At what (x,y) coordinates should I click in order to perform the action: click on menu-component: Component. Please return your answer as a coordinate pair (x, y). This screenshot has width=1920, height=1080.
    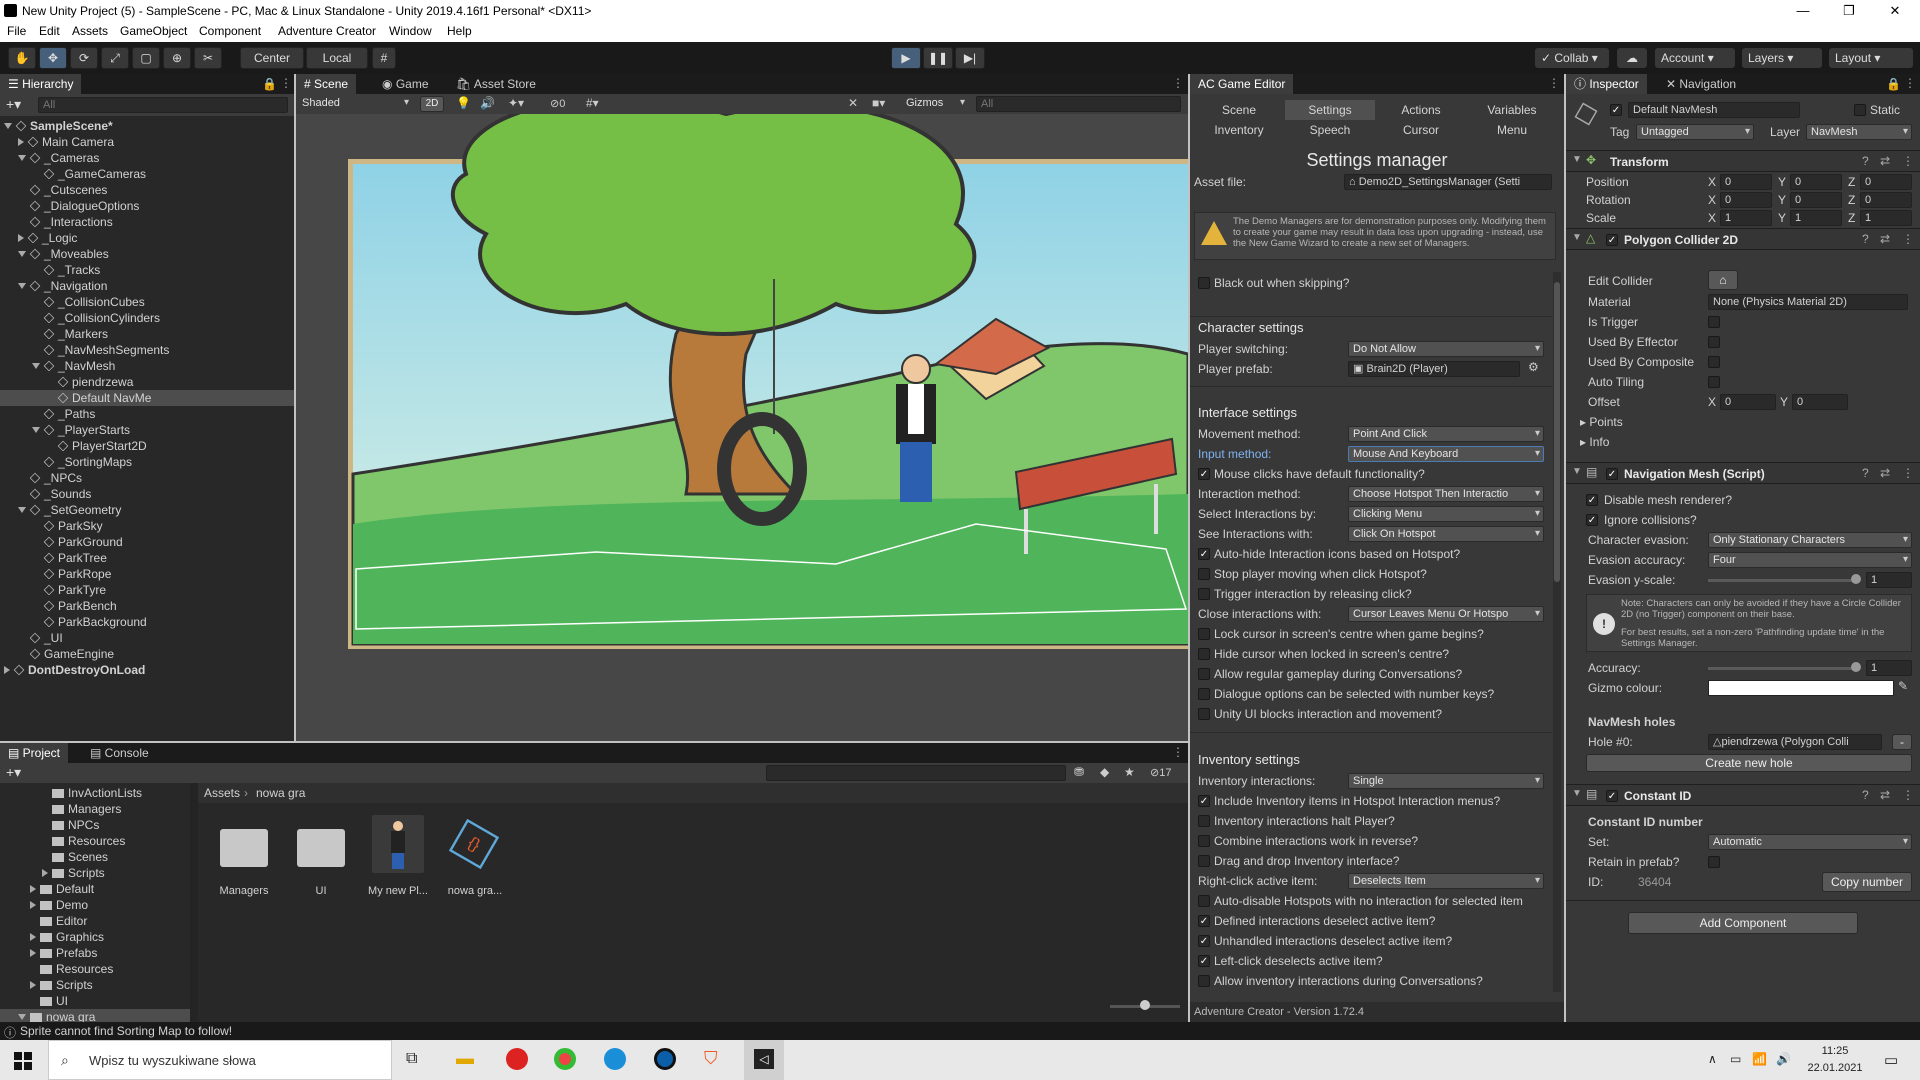
    Looking at the image, I should click on (230, 31).